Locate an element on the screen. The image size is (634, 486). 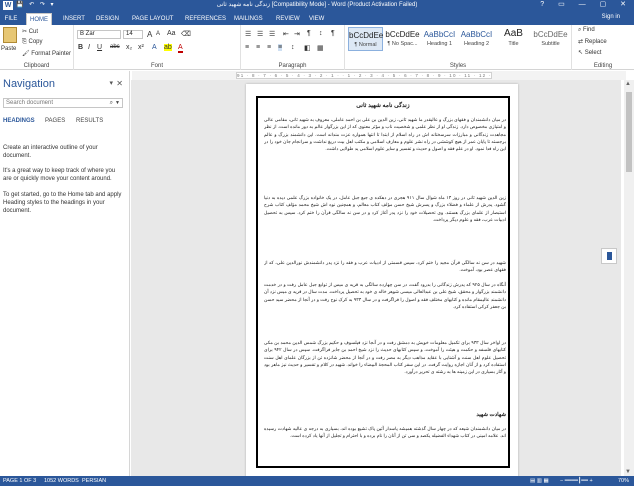
replace-icon: ⇄ is located at coordinates (581, 42).